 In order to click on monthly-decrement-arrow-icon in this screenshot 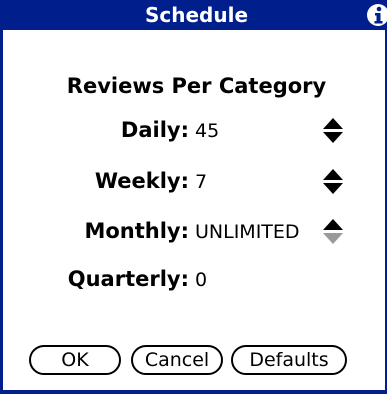, I will do `click(333, 238)`.